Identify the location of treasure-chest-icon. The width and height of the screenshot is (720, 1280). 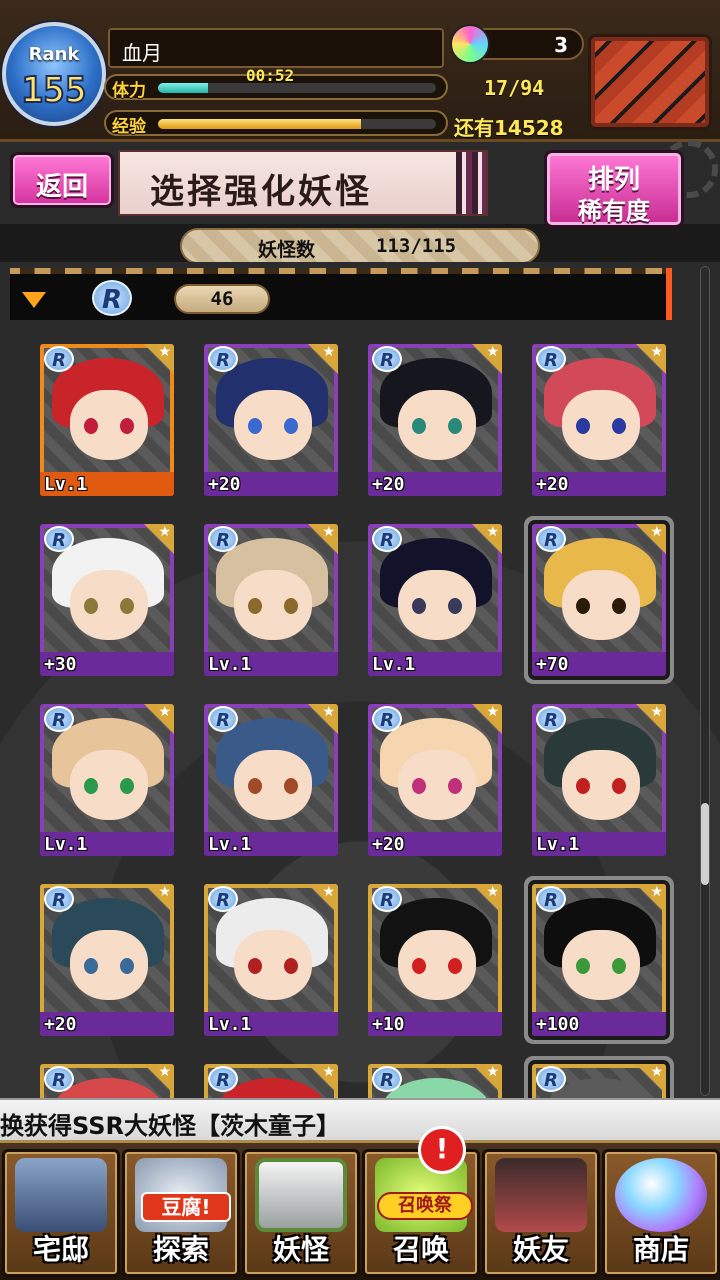
(650, 82).